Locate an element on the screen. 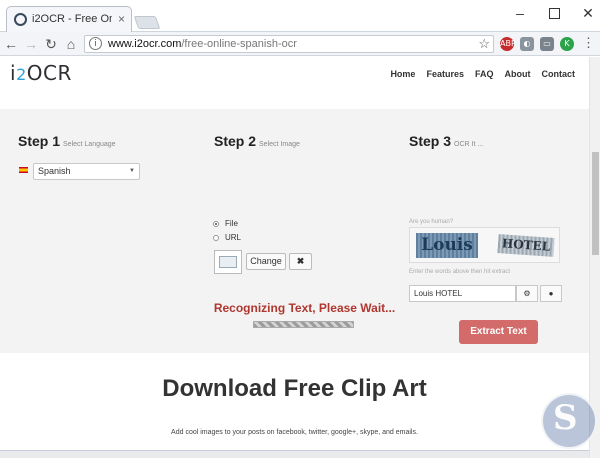 The height and width of the screenshot is (458, 600). language-select: Spanish ▼ is located at coordinates (86, 171).